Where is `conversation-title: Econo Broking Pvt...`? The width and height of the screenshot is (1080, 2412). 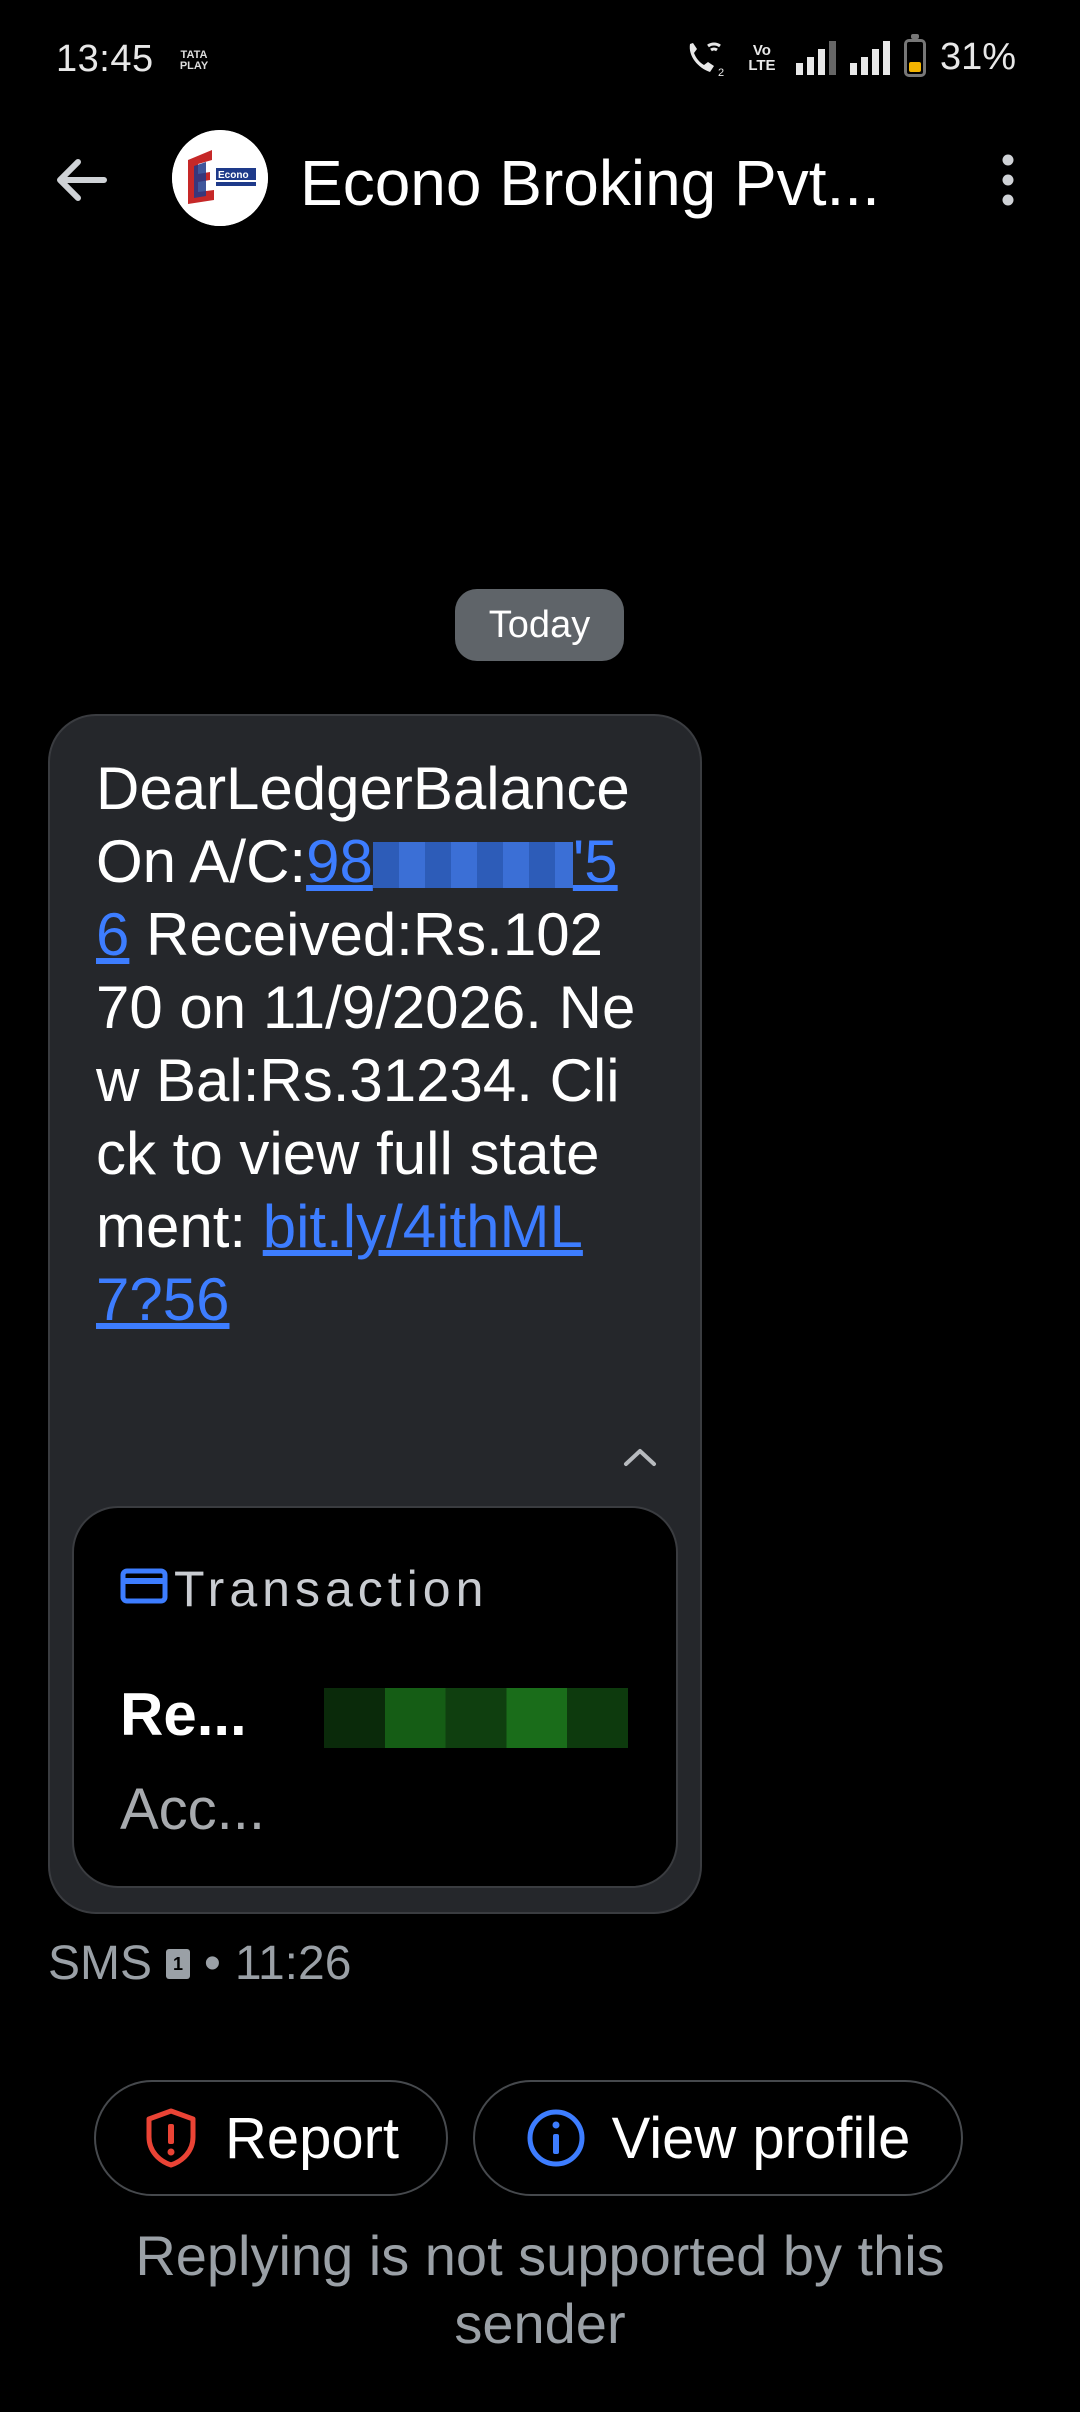 conversation-title: Econo Broking Pvt... is located at coordinates (590, 183).